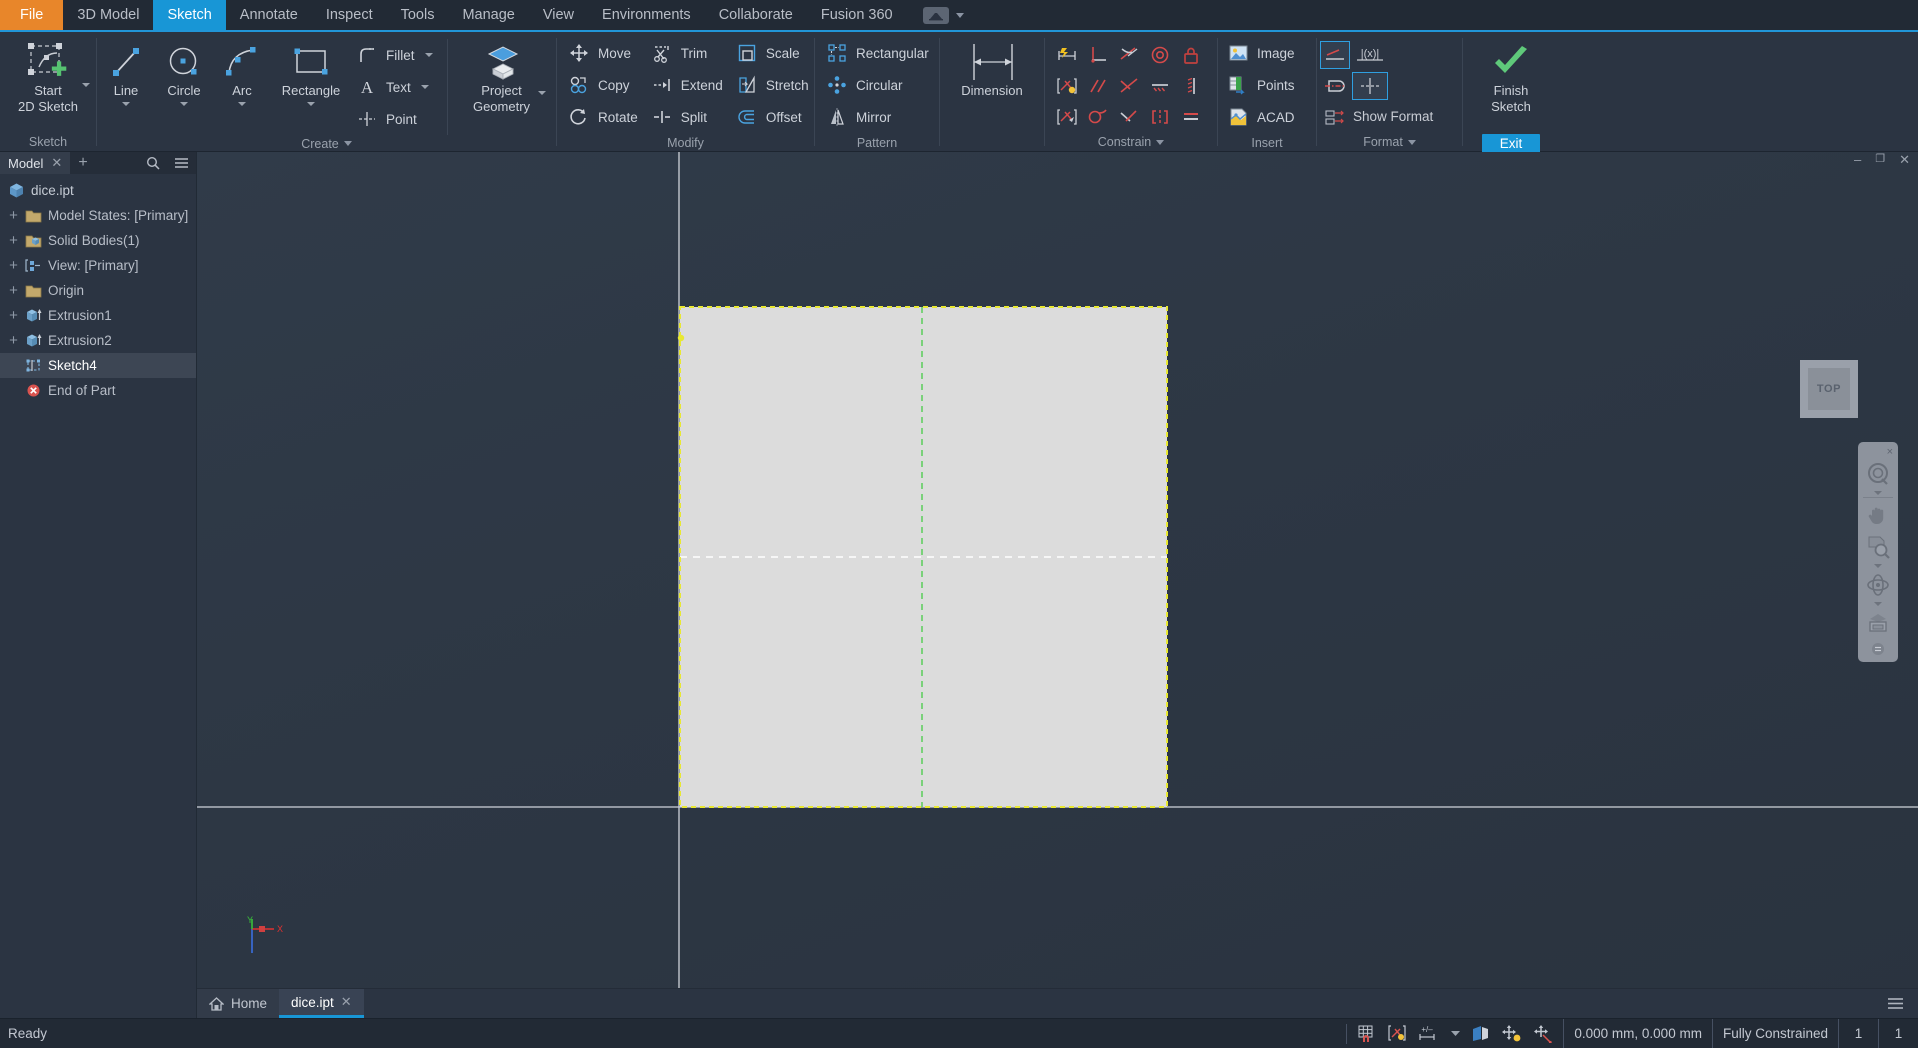 The width and height of the screenshot is (1918, 1048). I want to click on view-cube: TOP, so click(1829, 389).